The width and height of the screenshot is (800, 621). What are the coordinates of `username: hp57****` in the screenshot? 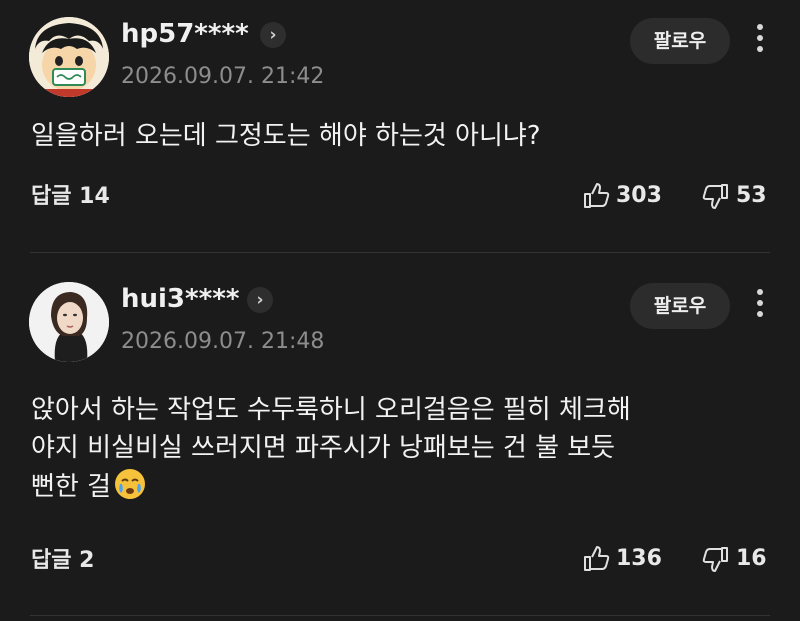 It's located at (185, 34).